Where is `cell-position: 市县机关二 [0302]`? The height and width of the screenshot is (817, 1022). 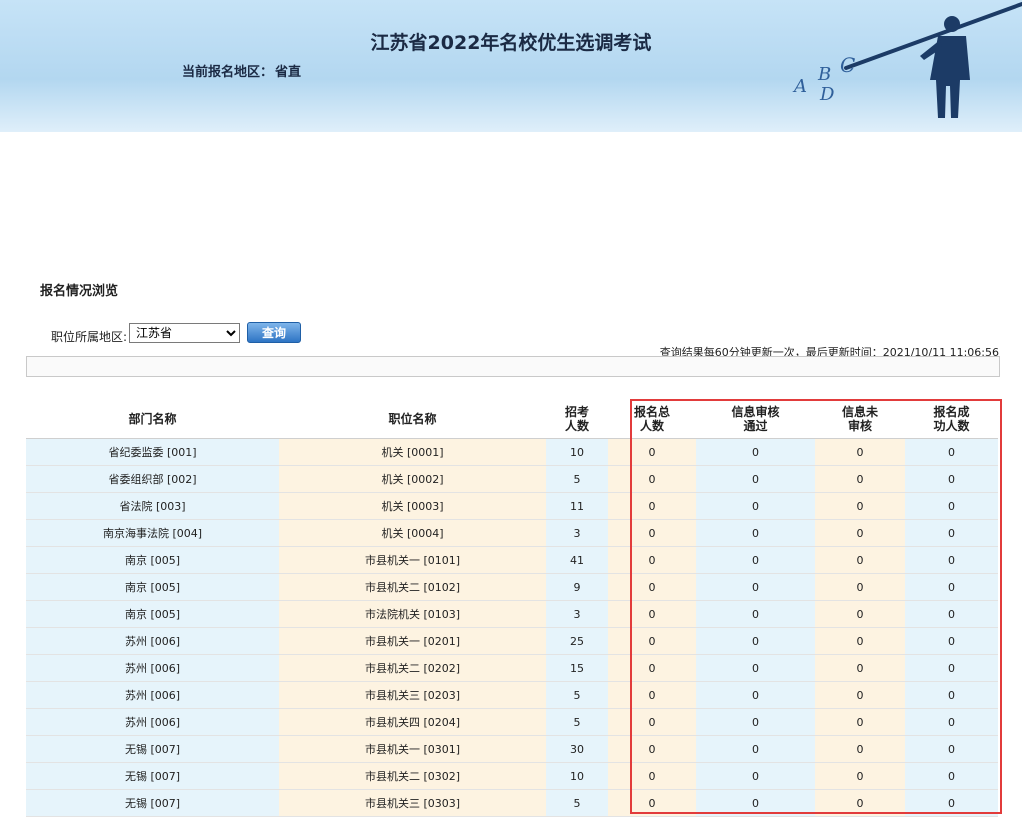 cell-position: 市县机关二 [0302] is located at coordinates (412, 776).